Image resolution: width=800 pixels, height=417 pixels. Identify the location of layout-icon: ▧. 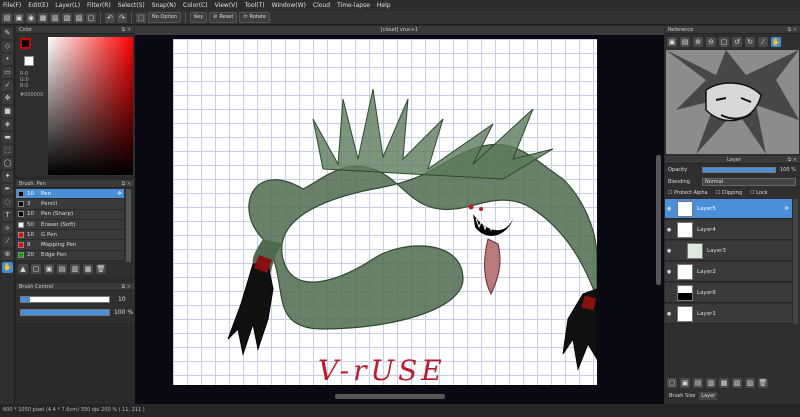
(67, 17).